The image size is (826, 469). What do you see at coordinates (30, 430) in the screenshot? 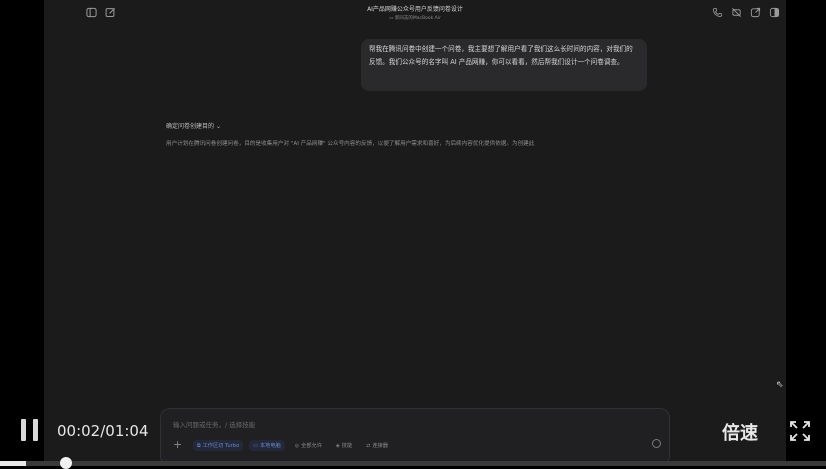
I see `pause-button` at bounding box center [30, 430].